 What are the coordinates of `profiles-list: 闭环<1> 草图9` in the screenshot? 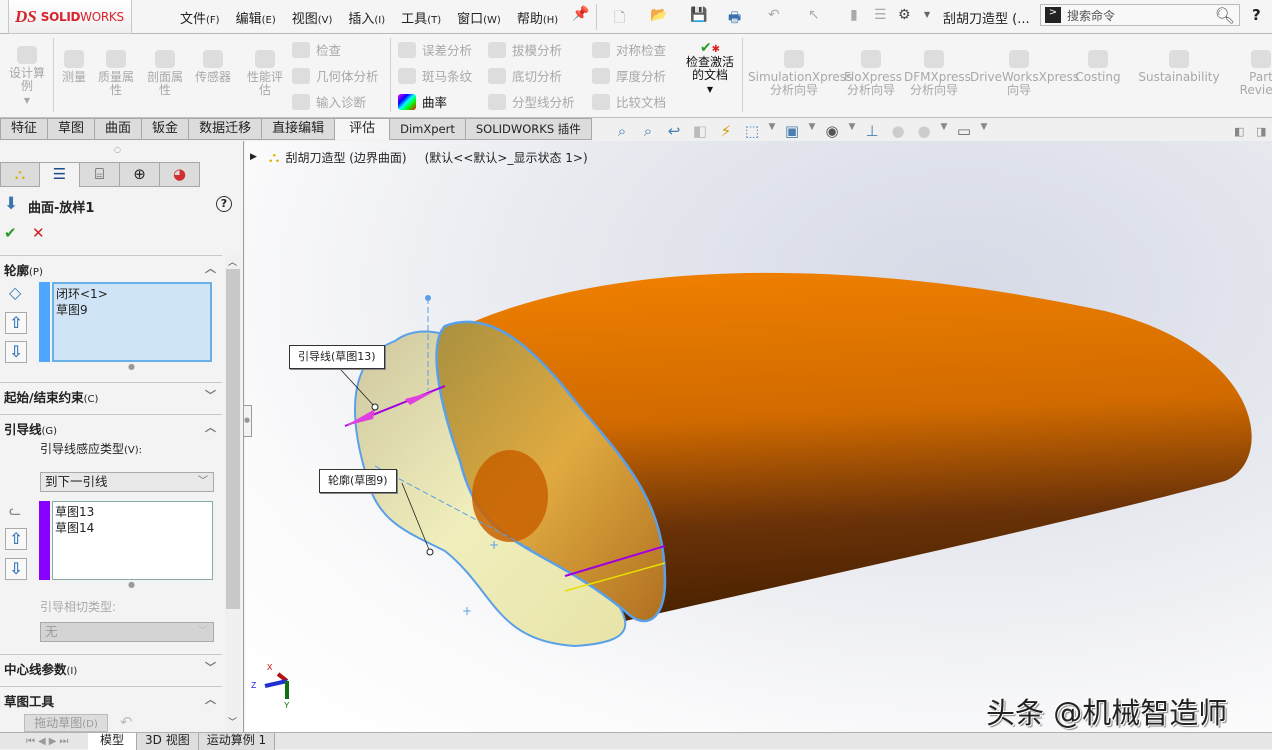 It's located at (132, 322).